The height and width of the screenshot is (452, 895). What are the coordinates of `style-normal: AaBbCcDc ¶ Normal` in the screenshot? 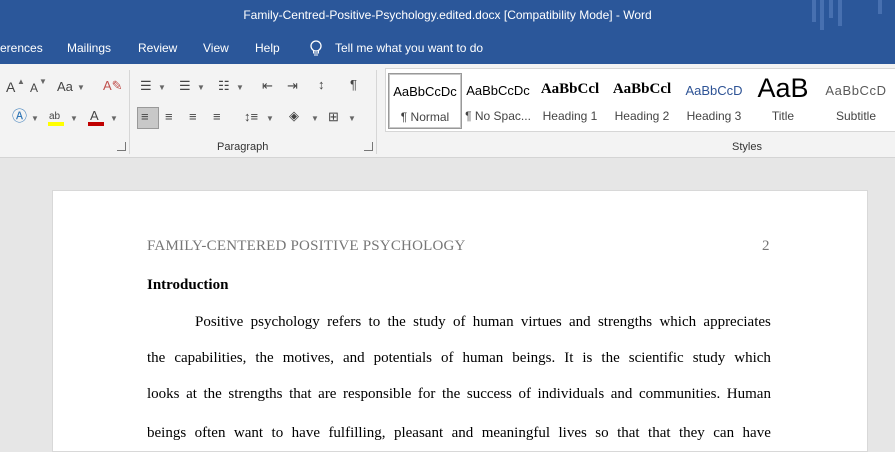 It's located at (425, 101).